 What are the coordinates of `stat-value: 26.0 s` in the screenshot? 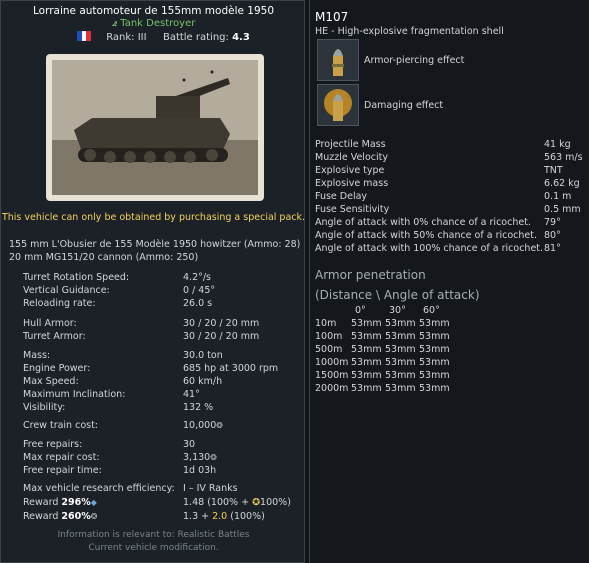 It's located at (198, 303).